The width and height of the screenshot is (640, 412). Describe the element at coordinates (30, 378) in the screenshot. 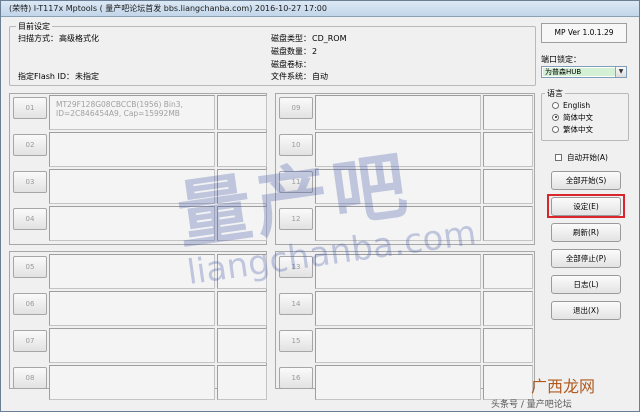

I see `slot-button: 08` at that location.